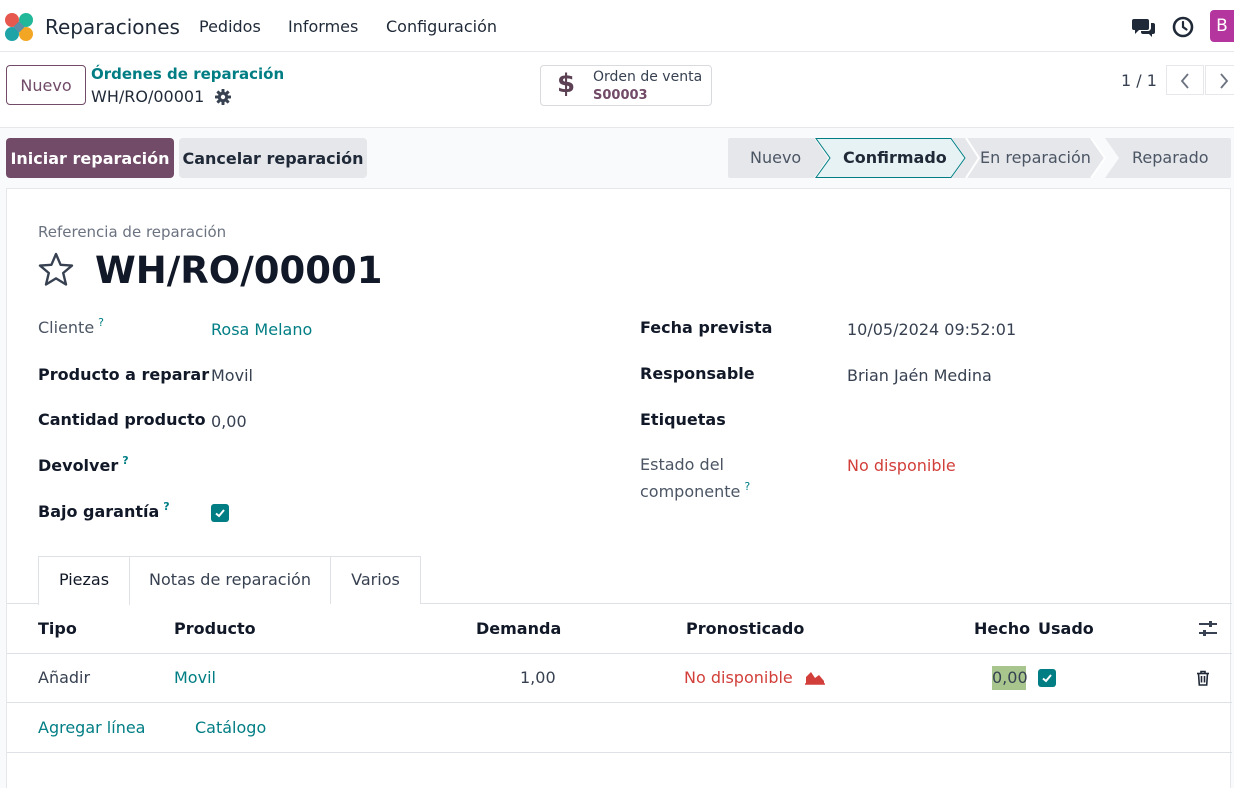  I want to click on menu-item-pedidos: Pedidos, so click(230, 26).